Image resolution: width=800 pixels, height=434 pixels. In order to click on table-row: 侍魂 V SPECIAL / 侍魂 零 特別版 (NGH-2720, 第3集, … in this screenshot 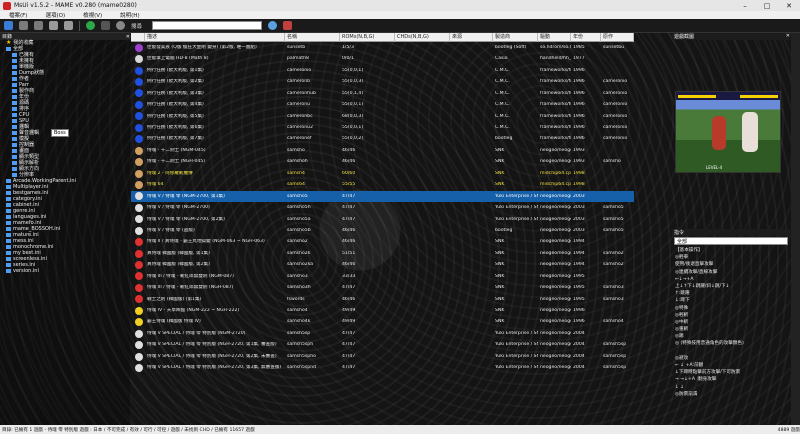, I will do `click(382, 367)`.